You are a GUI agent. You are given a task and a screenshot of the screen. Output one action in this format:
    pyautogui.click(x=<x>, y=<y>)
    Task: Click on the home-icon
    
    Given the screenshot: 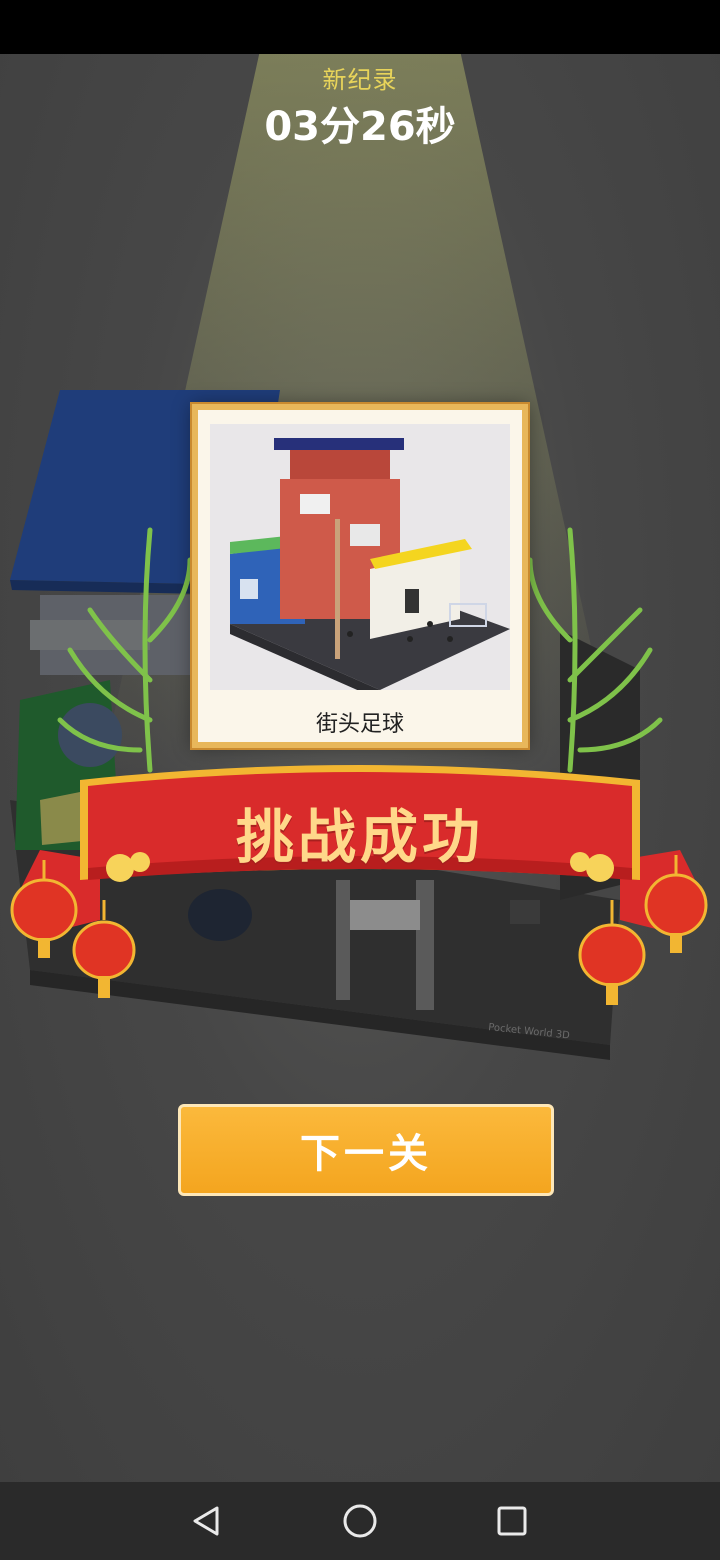 What is the action you would take?
    pyautogui.click(x=360, y=1521)
    